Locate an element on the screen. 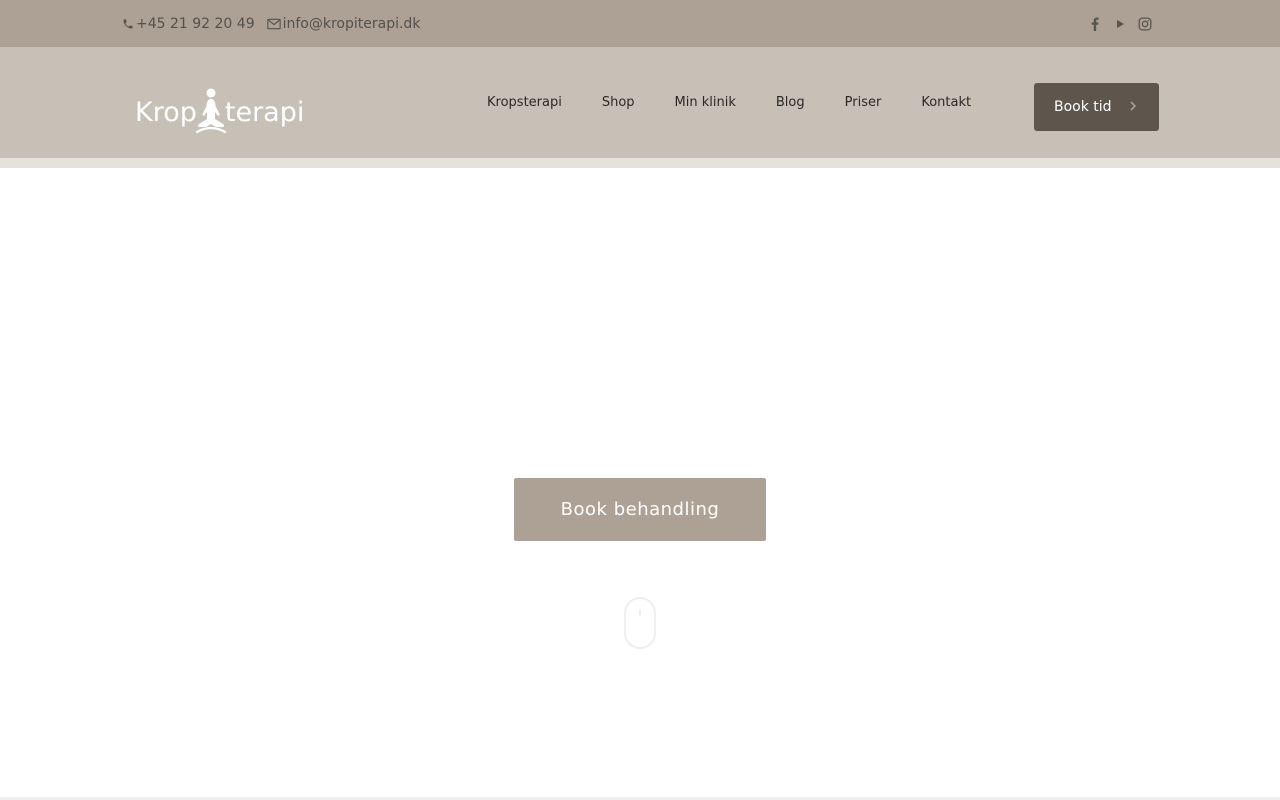  instagram-icon is located at coordinates (1145, 24).